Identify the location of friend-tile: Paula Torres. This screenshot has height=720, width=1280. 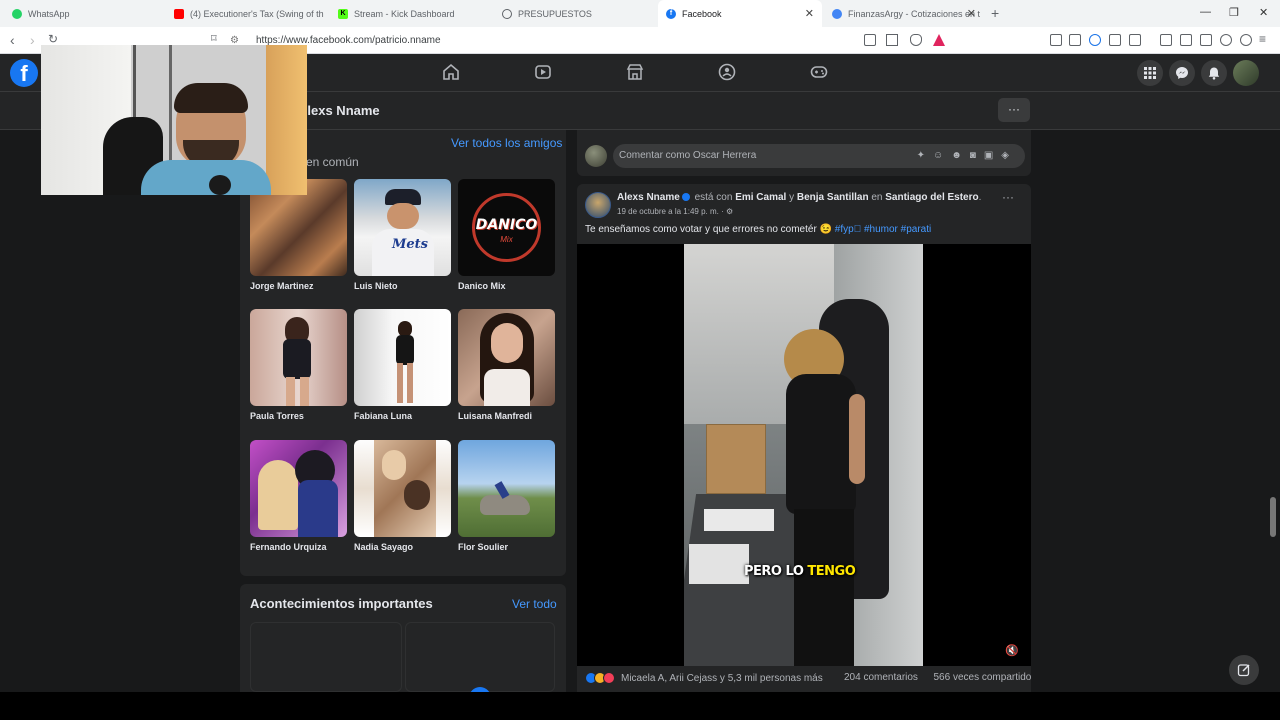
(298, 365).